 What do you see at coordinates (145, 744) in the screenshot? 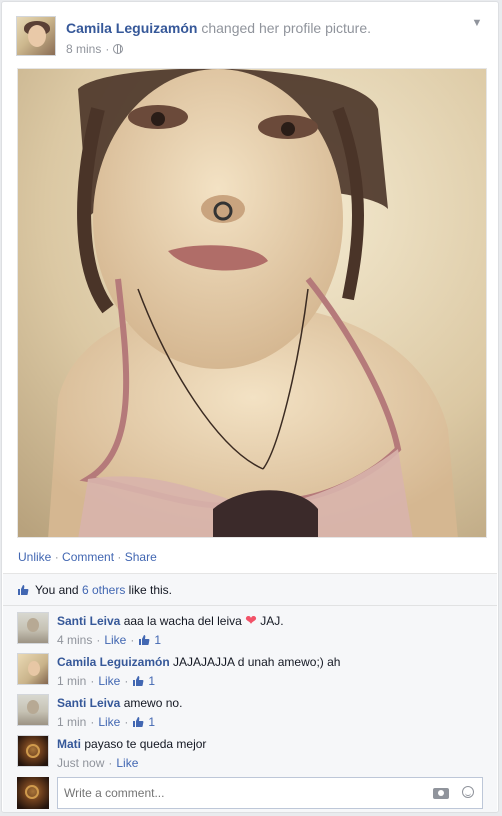
I see `comment-text: payaso te queda mejor` at bounding box center [145, 744].